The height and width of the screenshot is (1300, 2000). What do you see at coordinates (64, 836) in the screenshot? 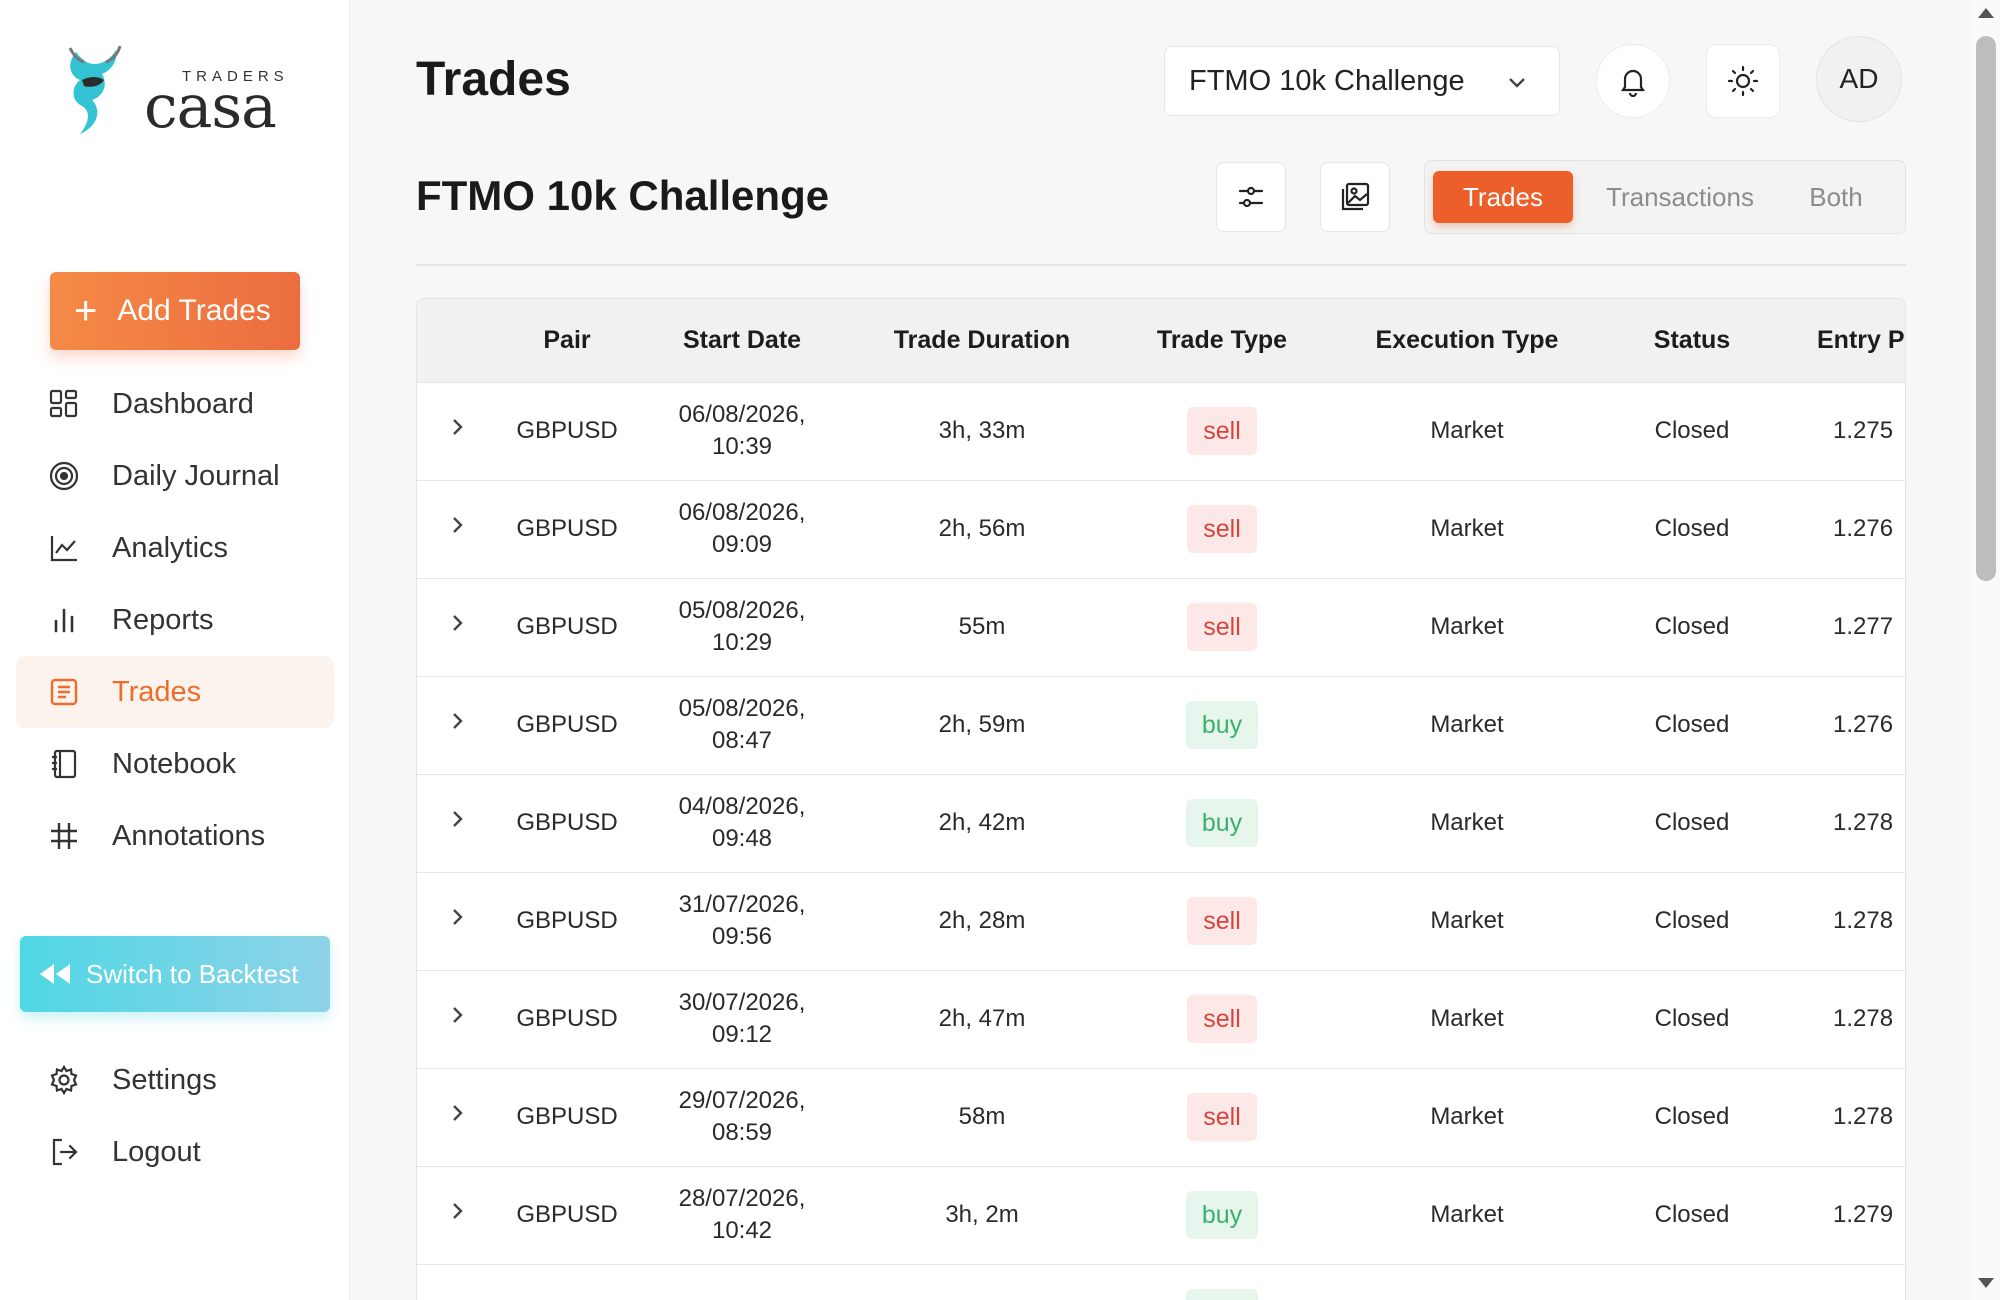
I see `hash-icon` at bounding box center [64, 836].